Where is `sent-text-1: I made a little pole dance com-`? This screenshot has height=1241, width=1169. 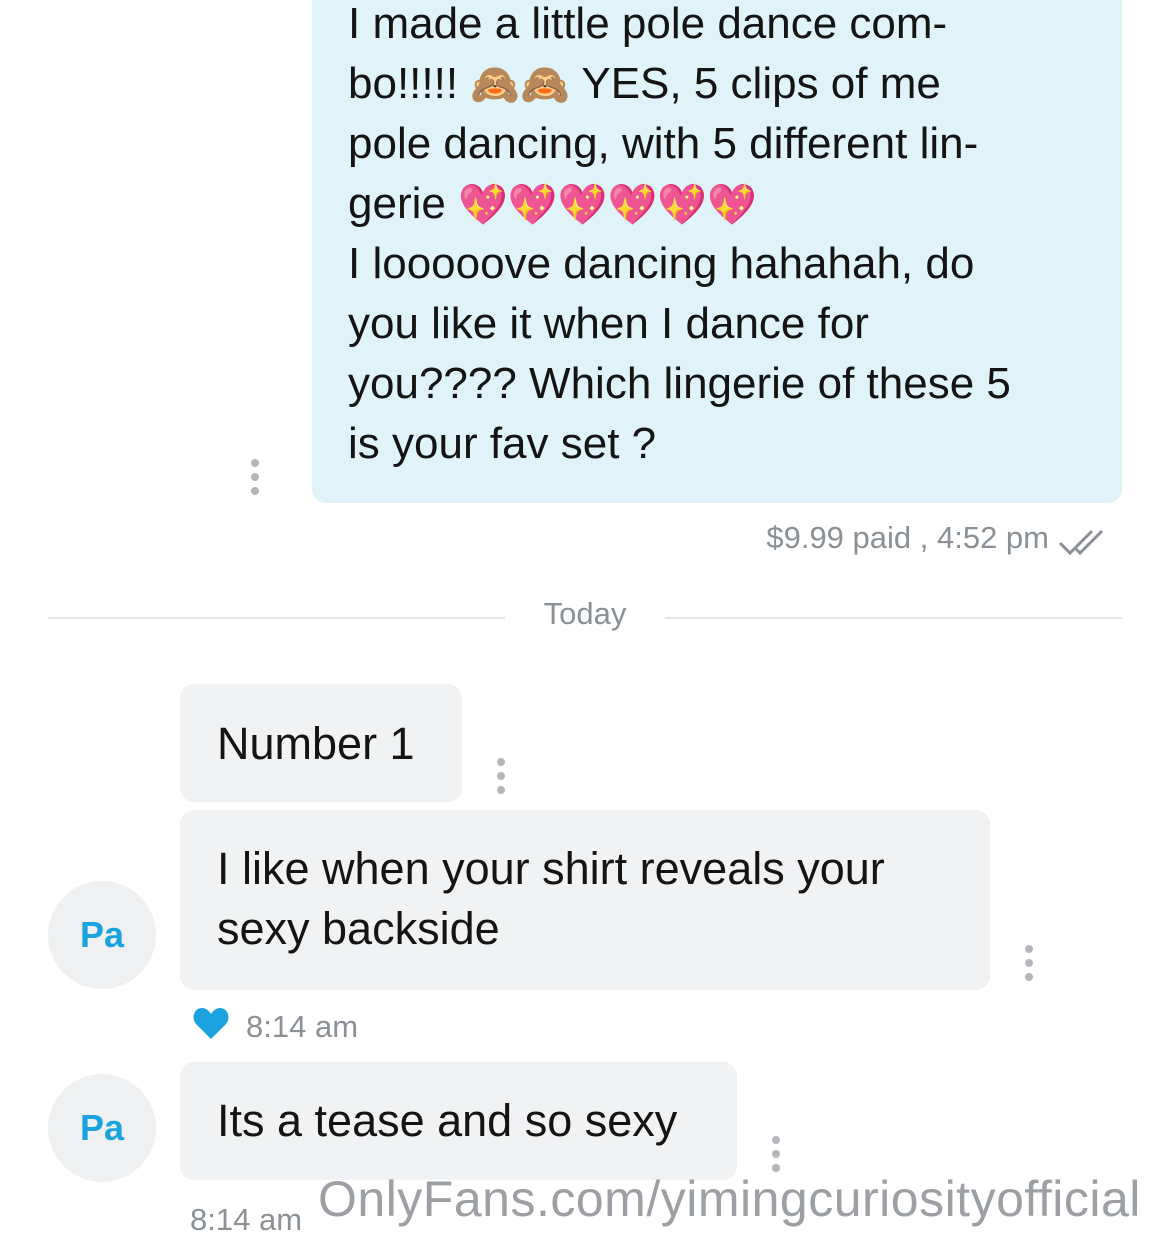
sent-text-1: I made a little pole dance com- is located at coordinates (648, 24).